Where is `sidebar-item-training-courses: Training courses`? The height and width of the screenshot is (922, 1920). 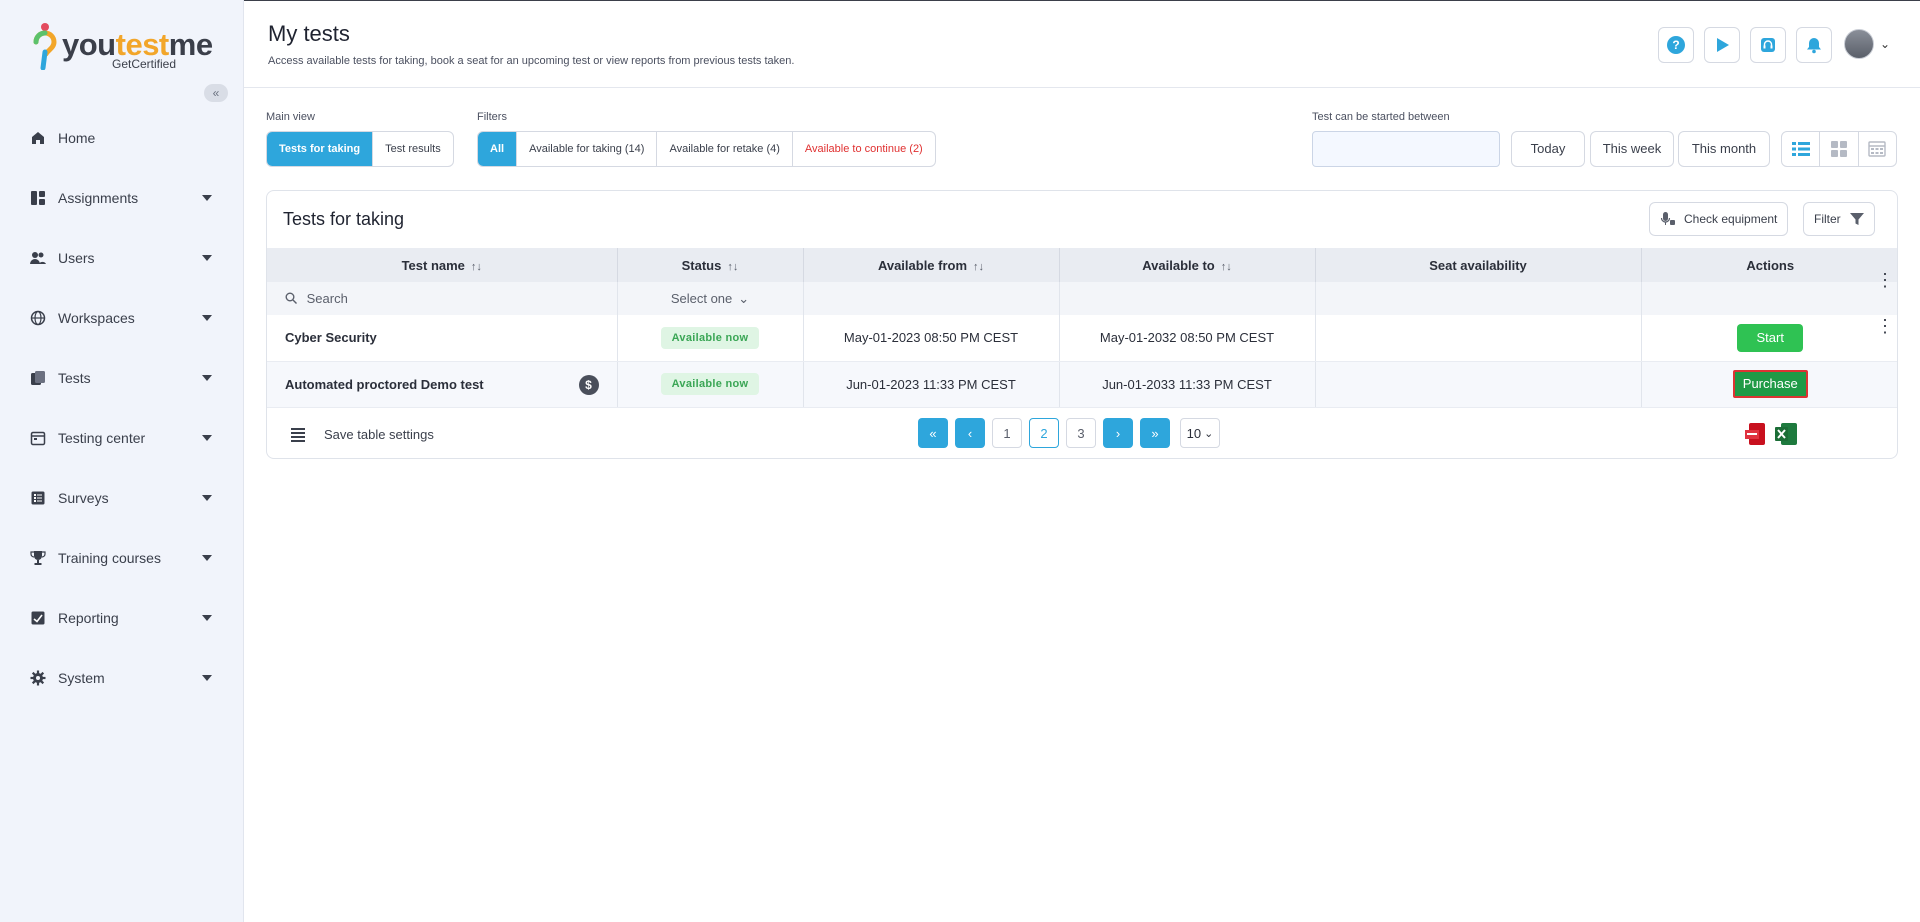 sidebar-item-training-courses: Training courses is located at coordinates (122, 558).